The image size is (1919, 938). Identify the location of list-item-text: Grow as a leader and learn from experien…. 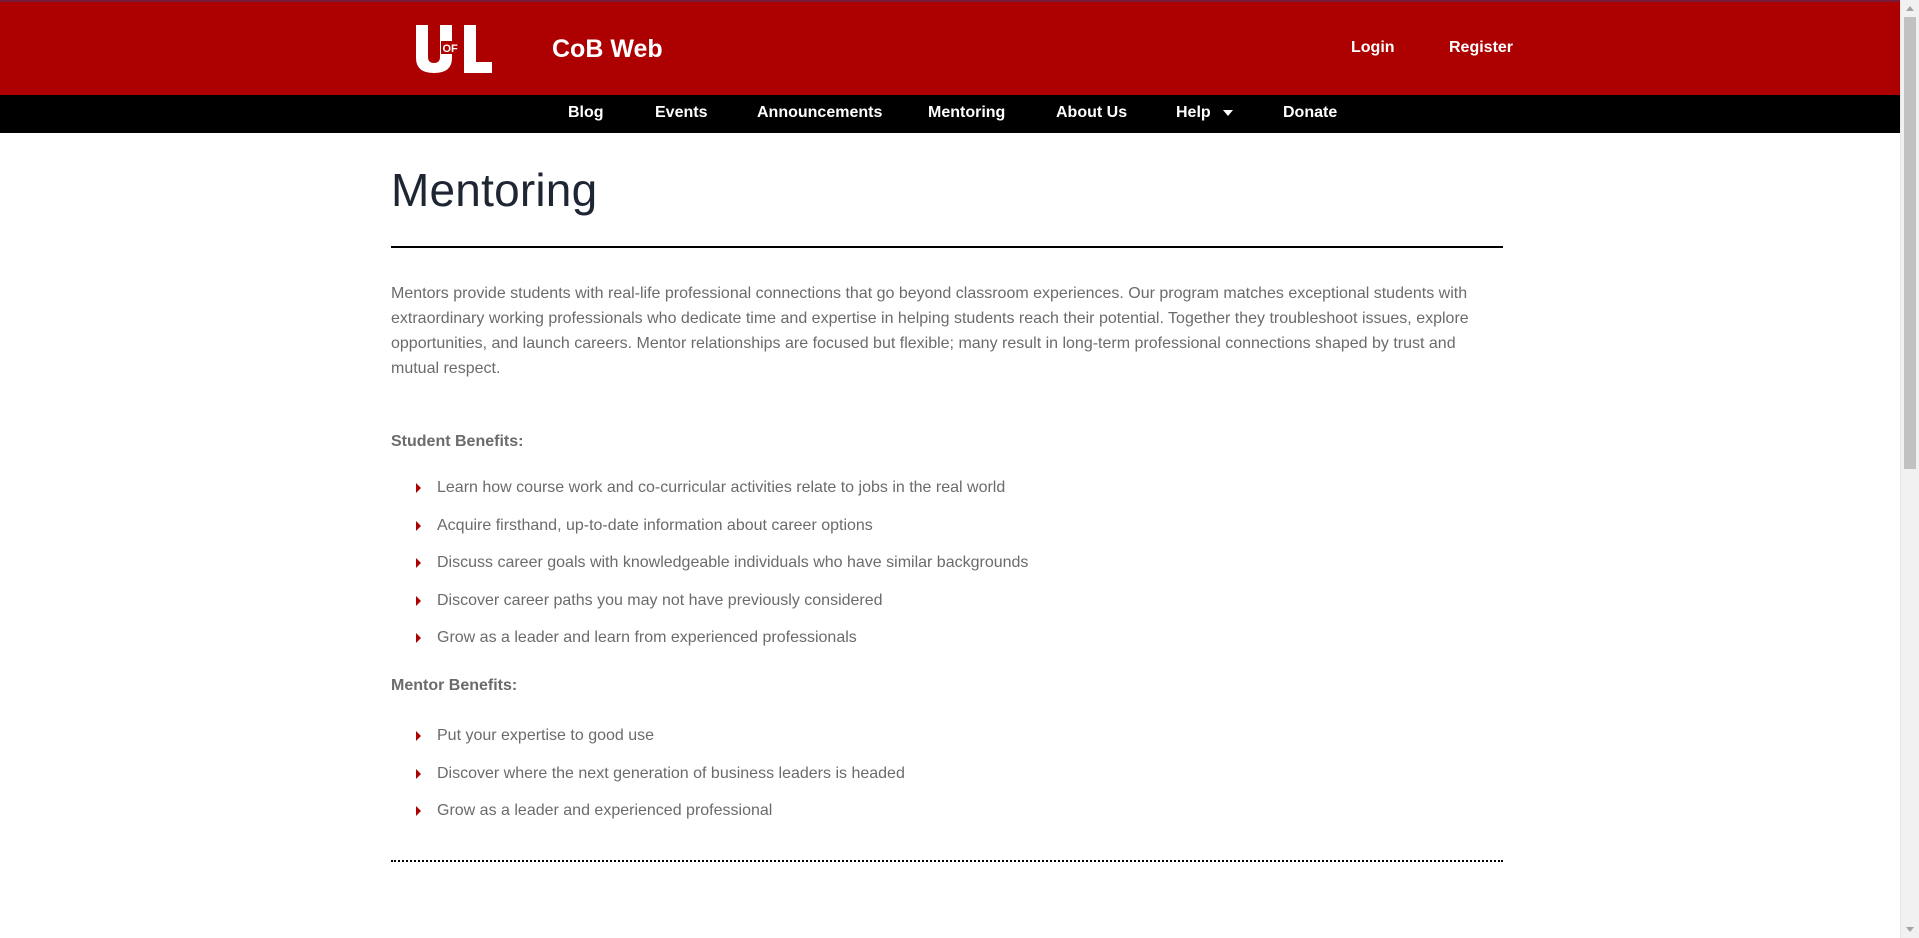
(647, 637).